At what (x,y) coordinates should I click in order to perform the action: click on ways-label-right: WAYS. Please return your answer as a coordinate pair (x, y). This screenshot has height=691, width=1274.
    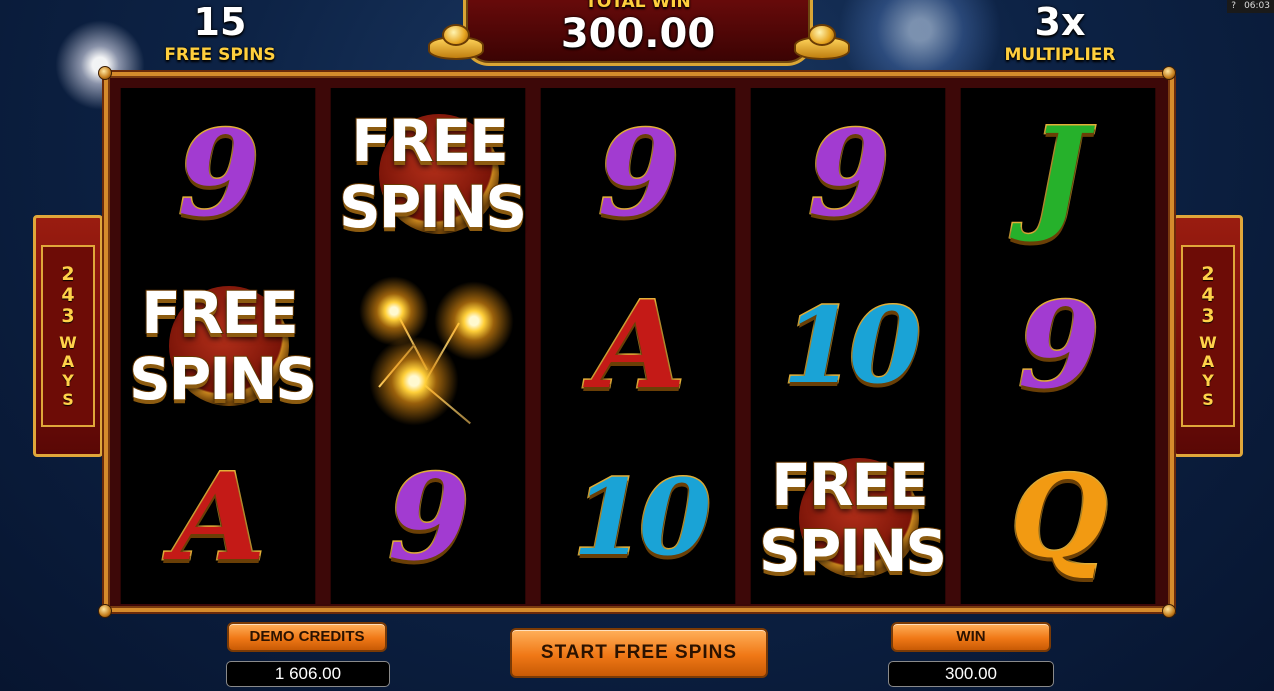
    Looking at the image, I should click on (1208, 370).